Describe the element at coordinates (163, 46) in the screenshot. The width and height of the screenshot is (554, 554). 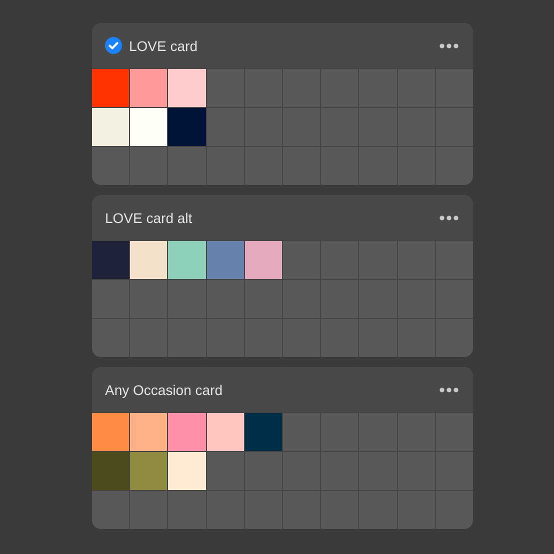
I see `palette-name: LOVE card` at that location.